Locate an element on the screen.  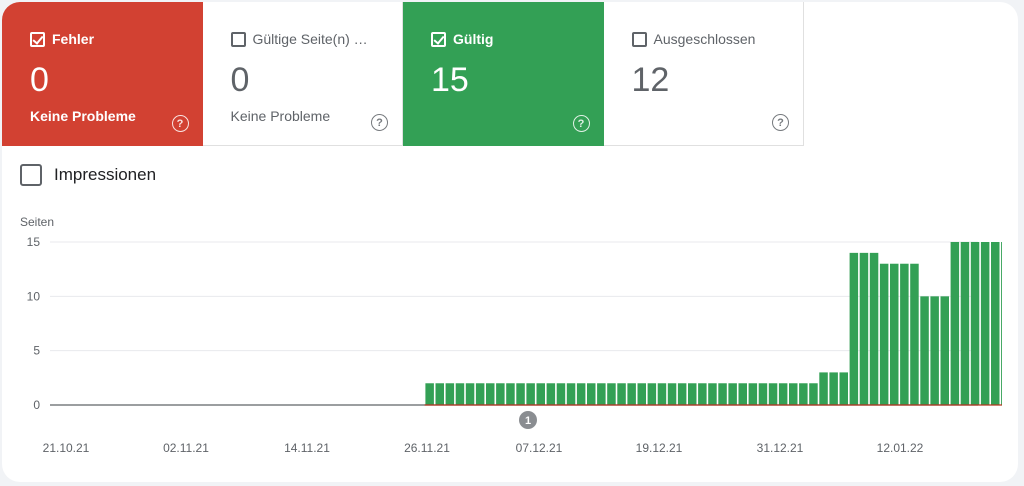
impressions-checkbox is located at coordinates (31, 175).